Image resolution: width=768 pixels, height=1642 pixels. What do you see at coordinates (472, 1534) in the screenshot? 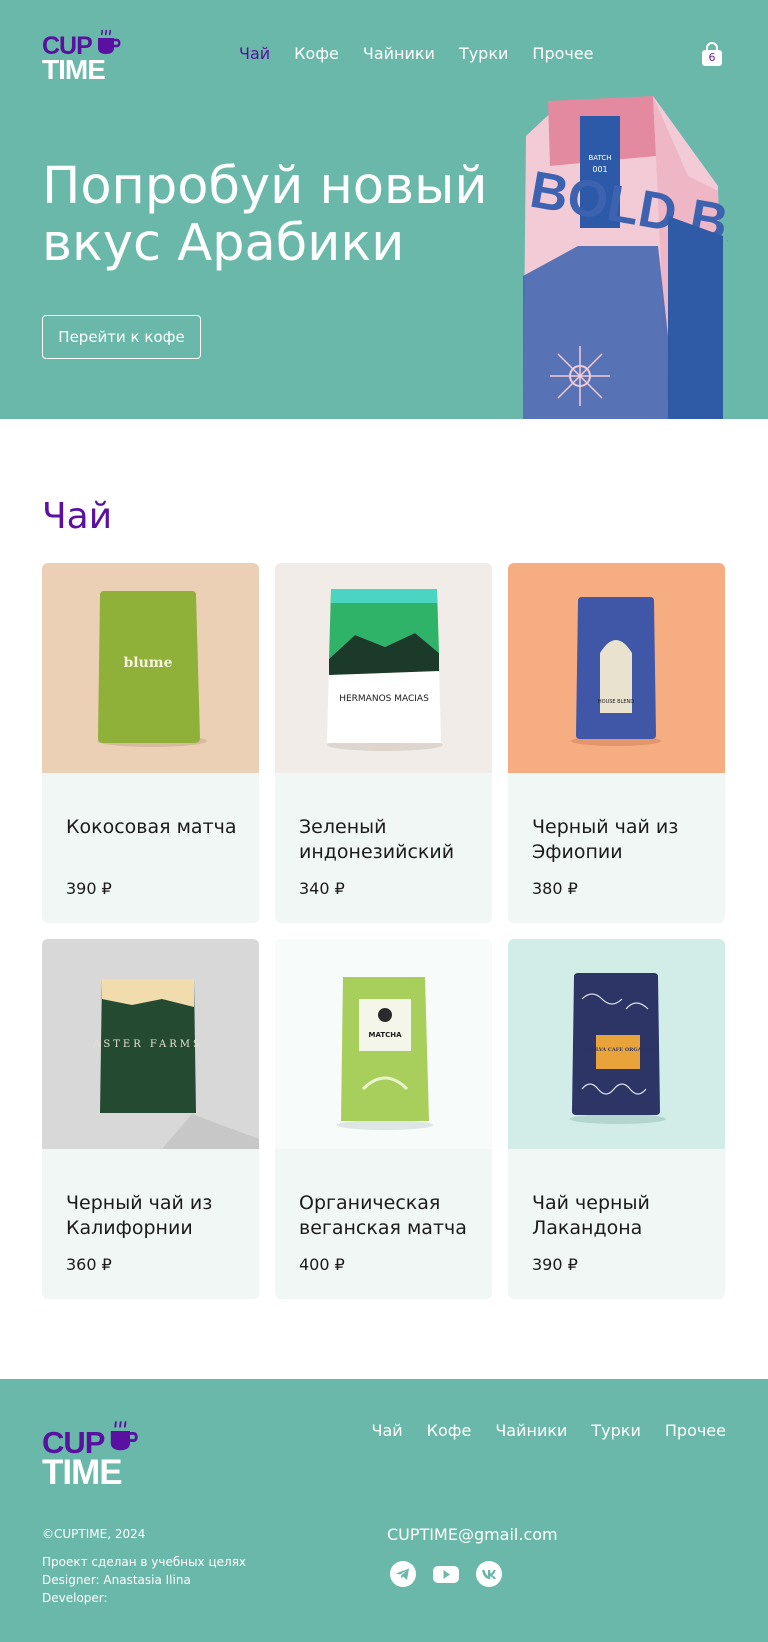
I see `contact-email: CUPTIME@gmail.com` at bounding box center [472, 1534].